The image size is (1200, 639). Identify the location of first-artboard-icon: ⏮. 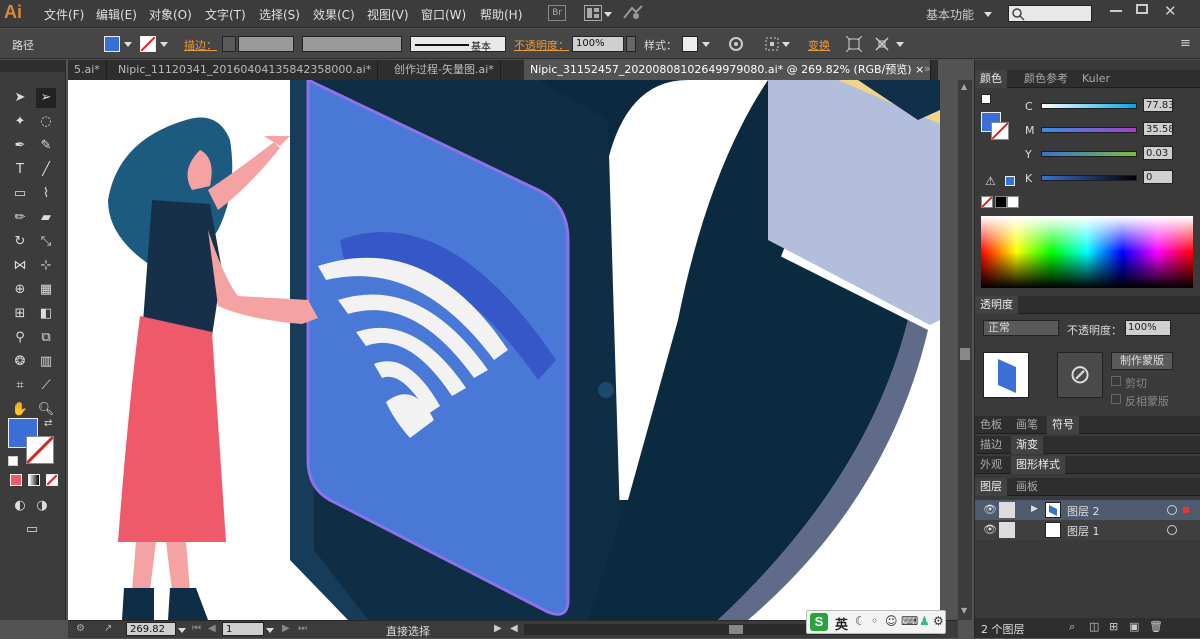
(196, 628).